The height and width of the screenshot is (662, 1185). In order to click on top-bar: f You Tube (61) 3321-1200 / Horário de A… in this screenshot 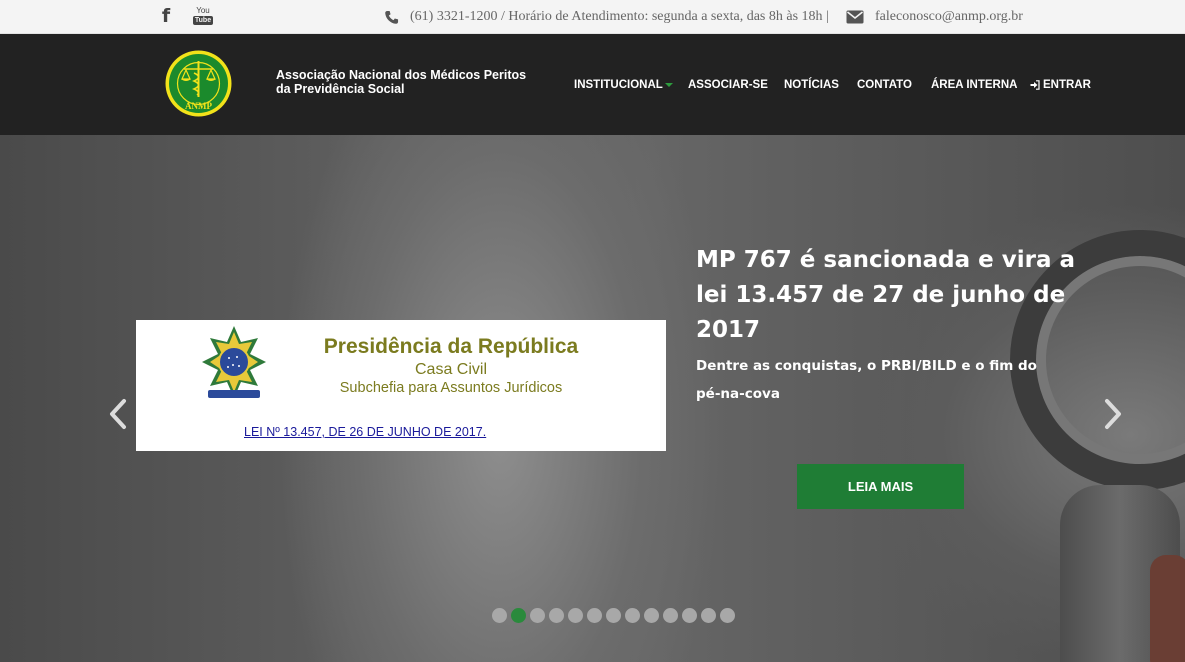, I will do `click(592, 17)`.